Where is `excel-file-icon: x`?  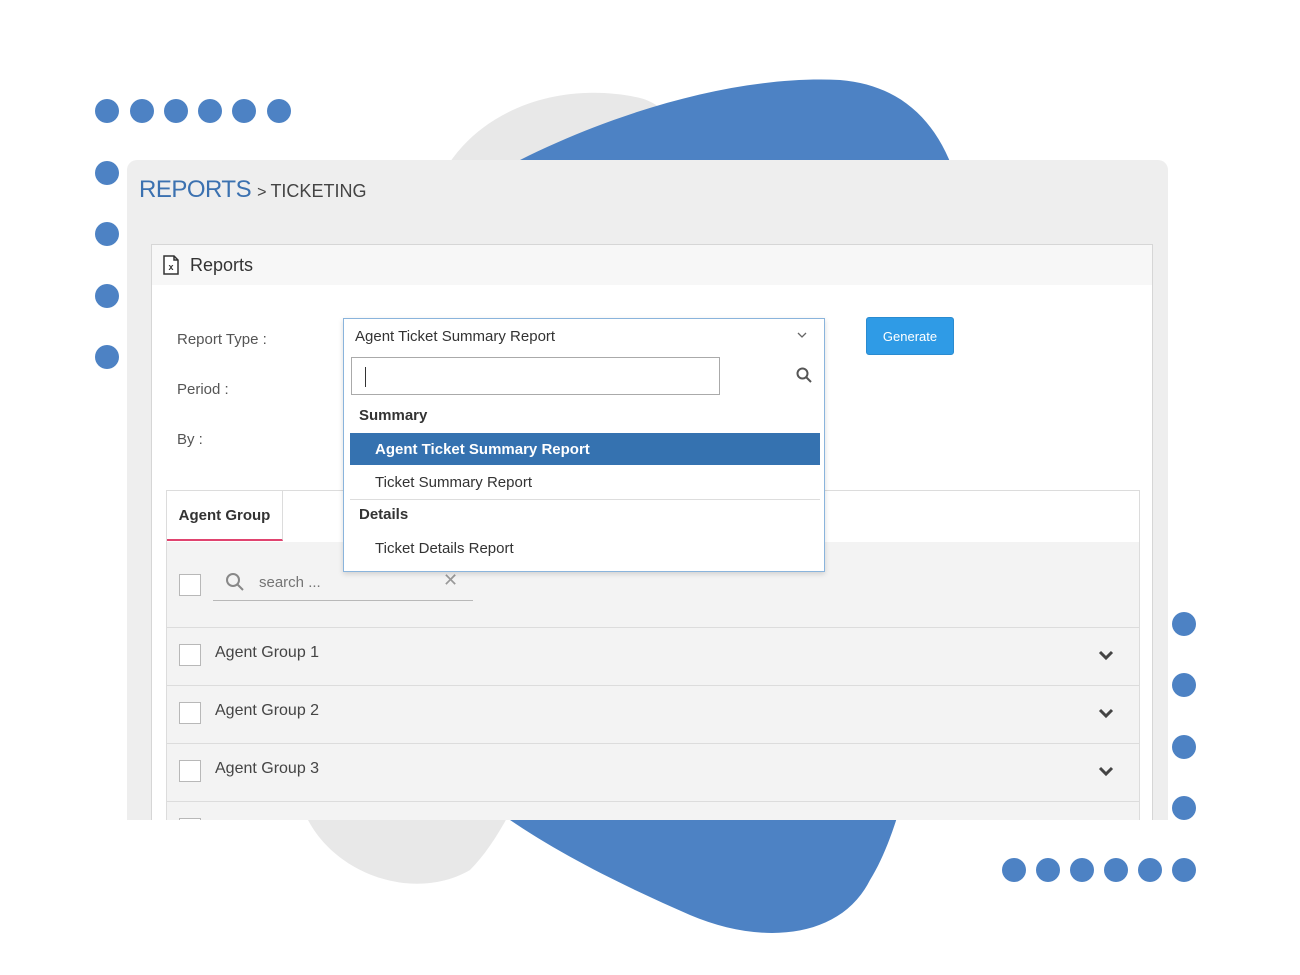
excel-file-icon: x is located at coordinates (171, 265).